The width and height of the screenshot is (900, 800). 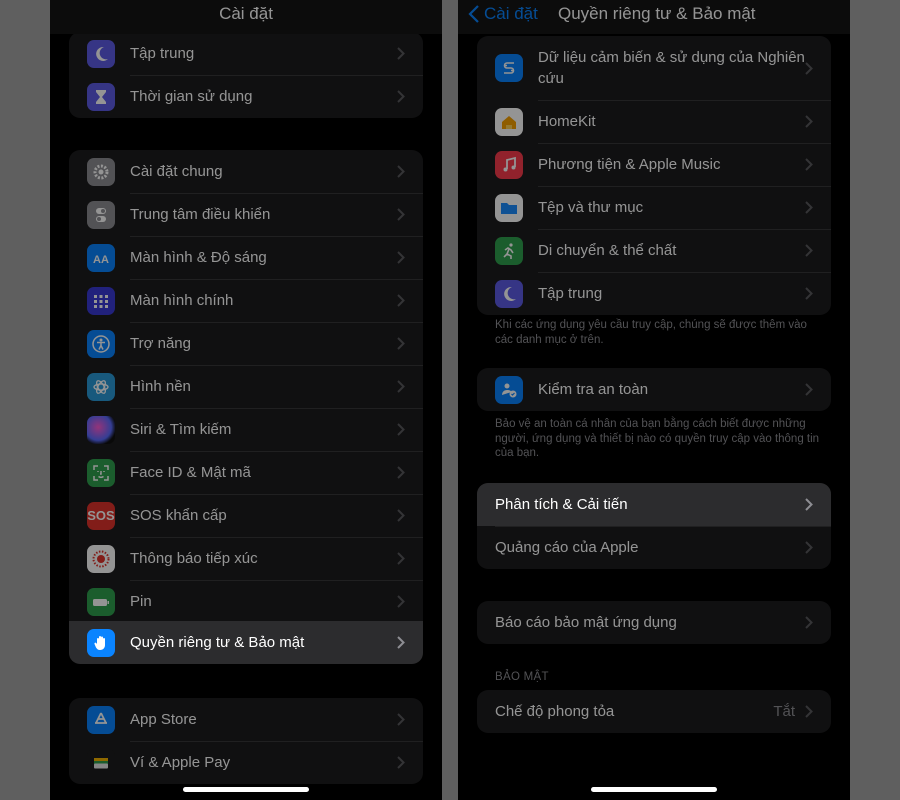 I want to click on accessibility-icon, so click(x=101, y=343).